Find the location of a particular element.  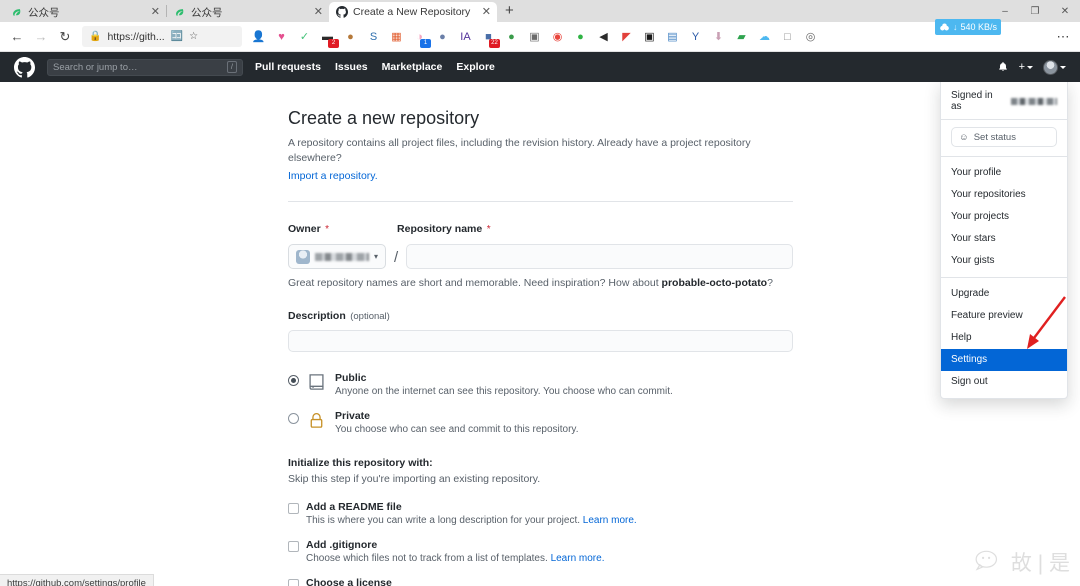

github-mark-icon is located at coordinates (24, 67).